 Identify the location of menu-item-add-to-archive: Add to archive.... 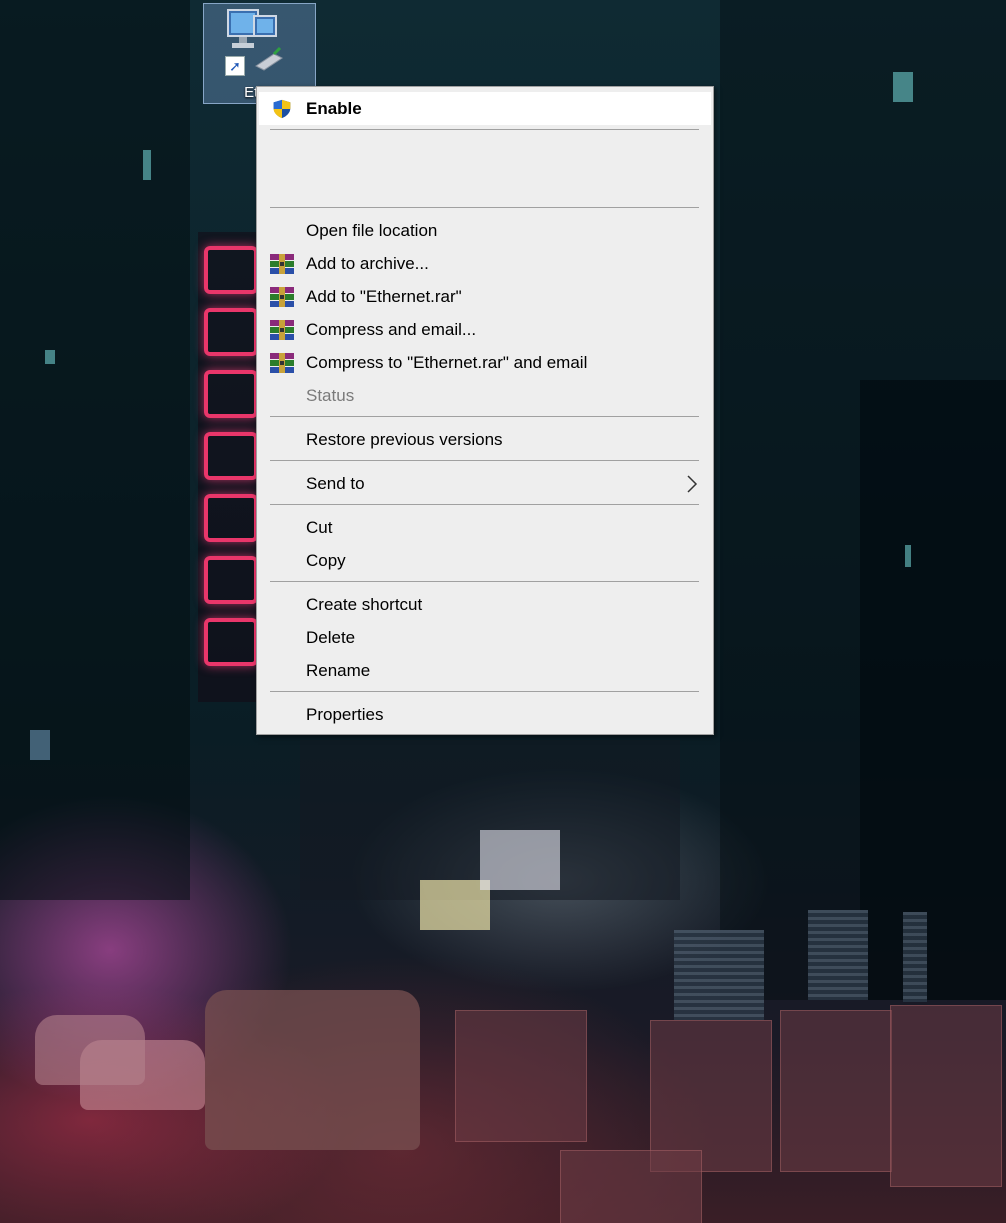
(485, 263).